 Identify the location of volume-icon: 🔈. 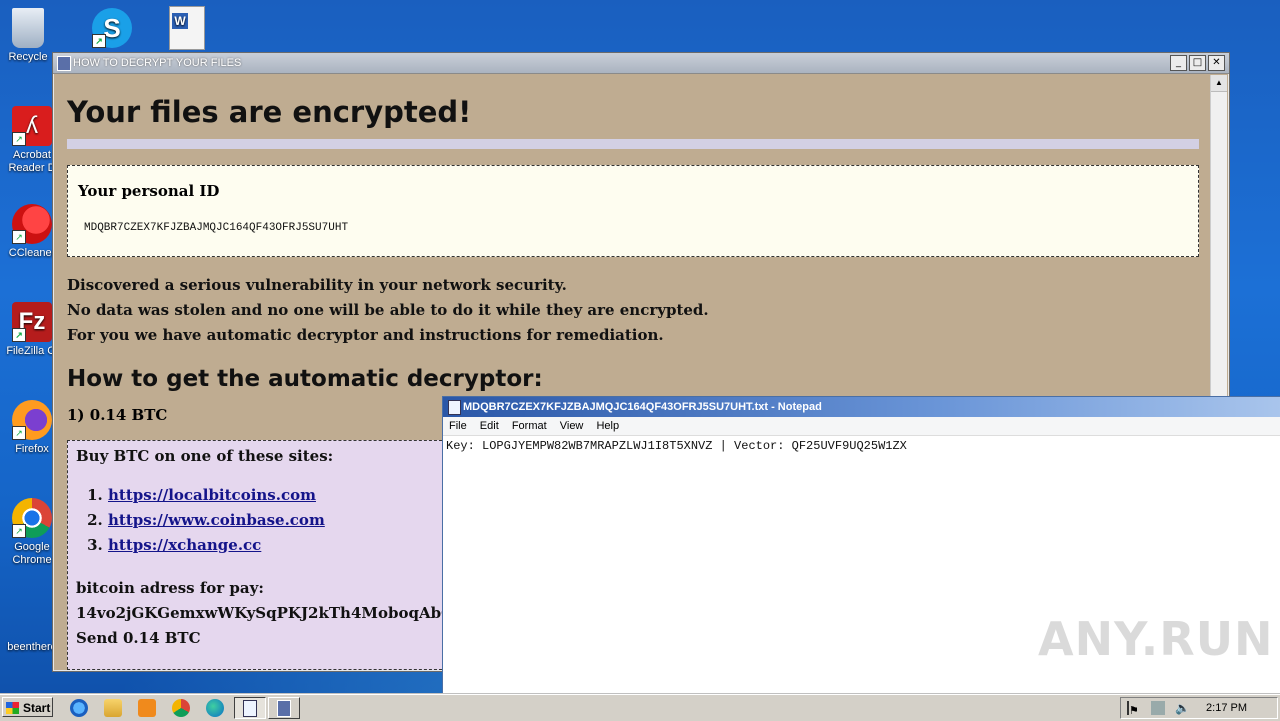
(1182, 708).